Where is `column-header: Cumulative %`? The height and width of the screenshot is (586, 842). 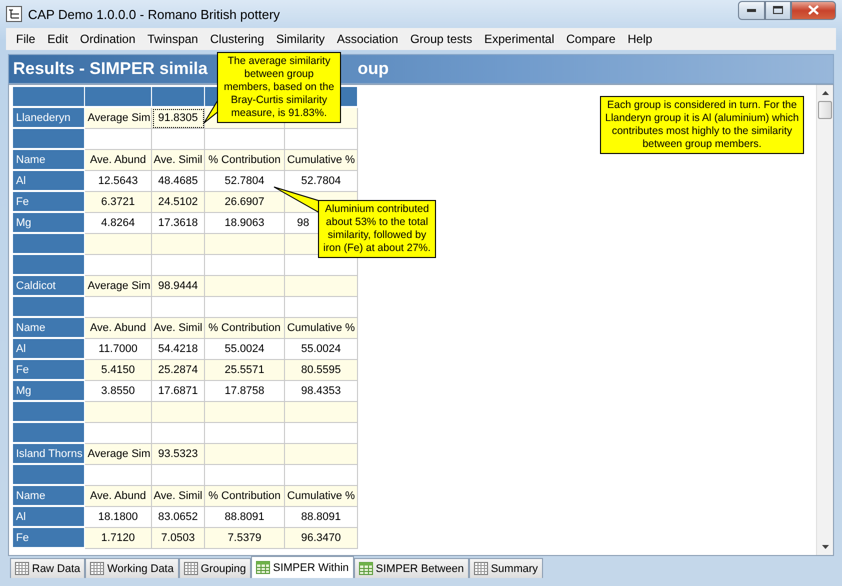
column-header: Cumulative % is located at coordinates (321, 328).